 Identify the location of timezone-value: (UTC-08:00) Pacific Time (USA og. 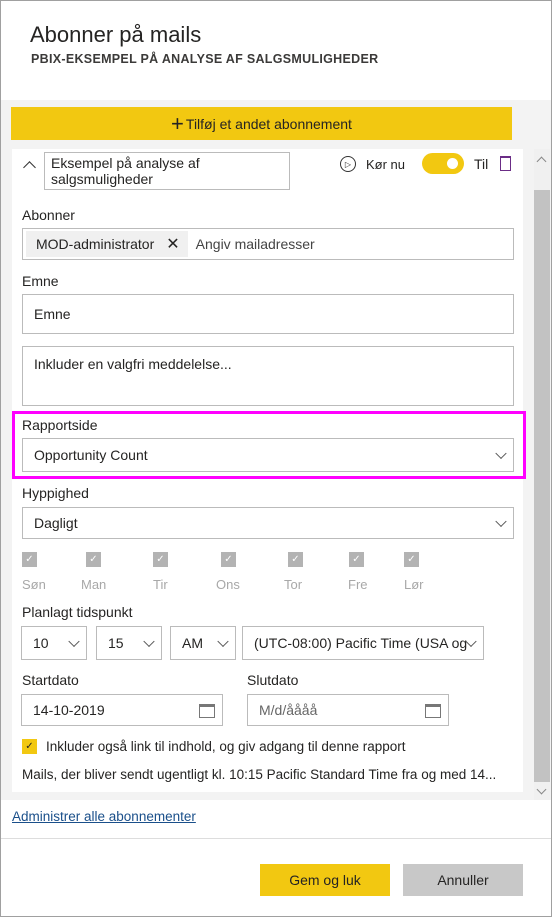
(361, 643).